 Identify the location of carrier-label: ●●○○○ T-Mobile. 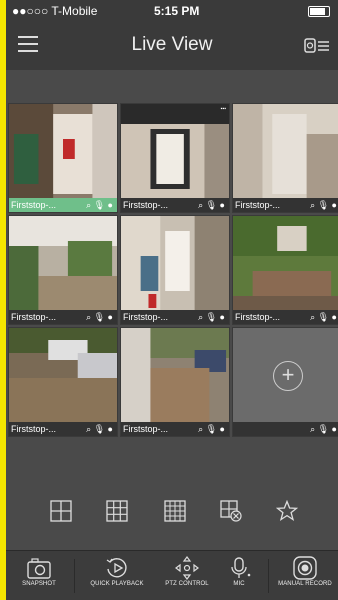
(55, 11).